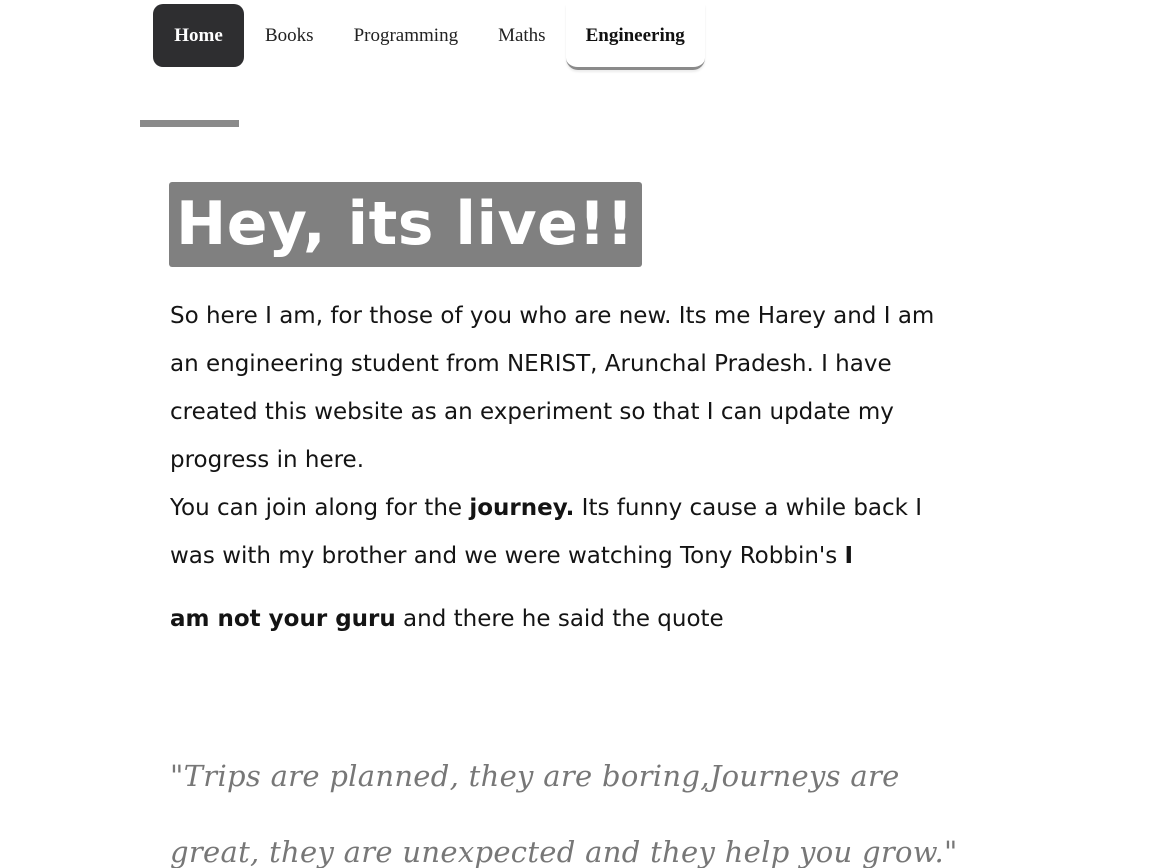 This screenshot has width=1174, height=868. I want to click on journey-emphasis: journey., so click(522, 508).